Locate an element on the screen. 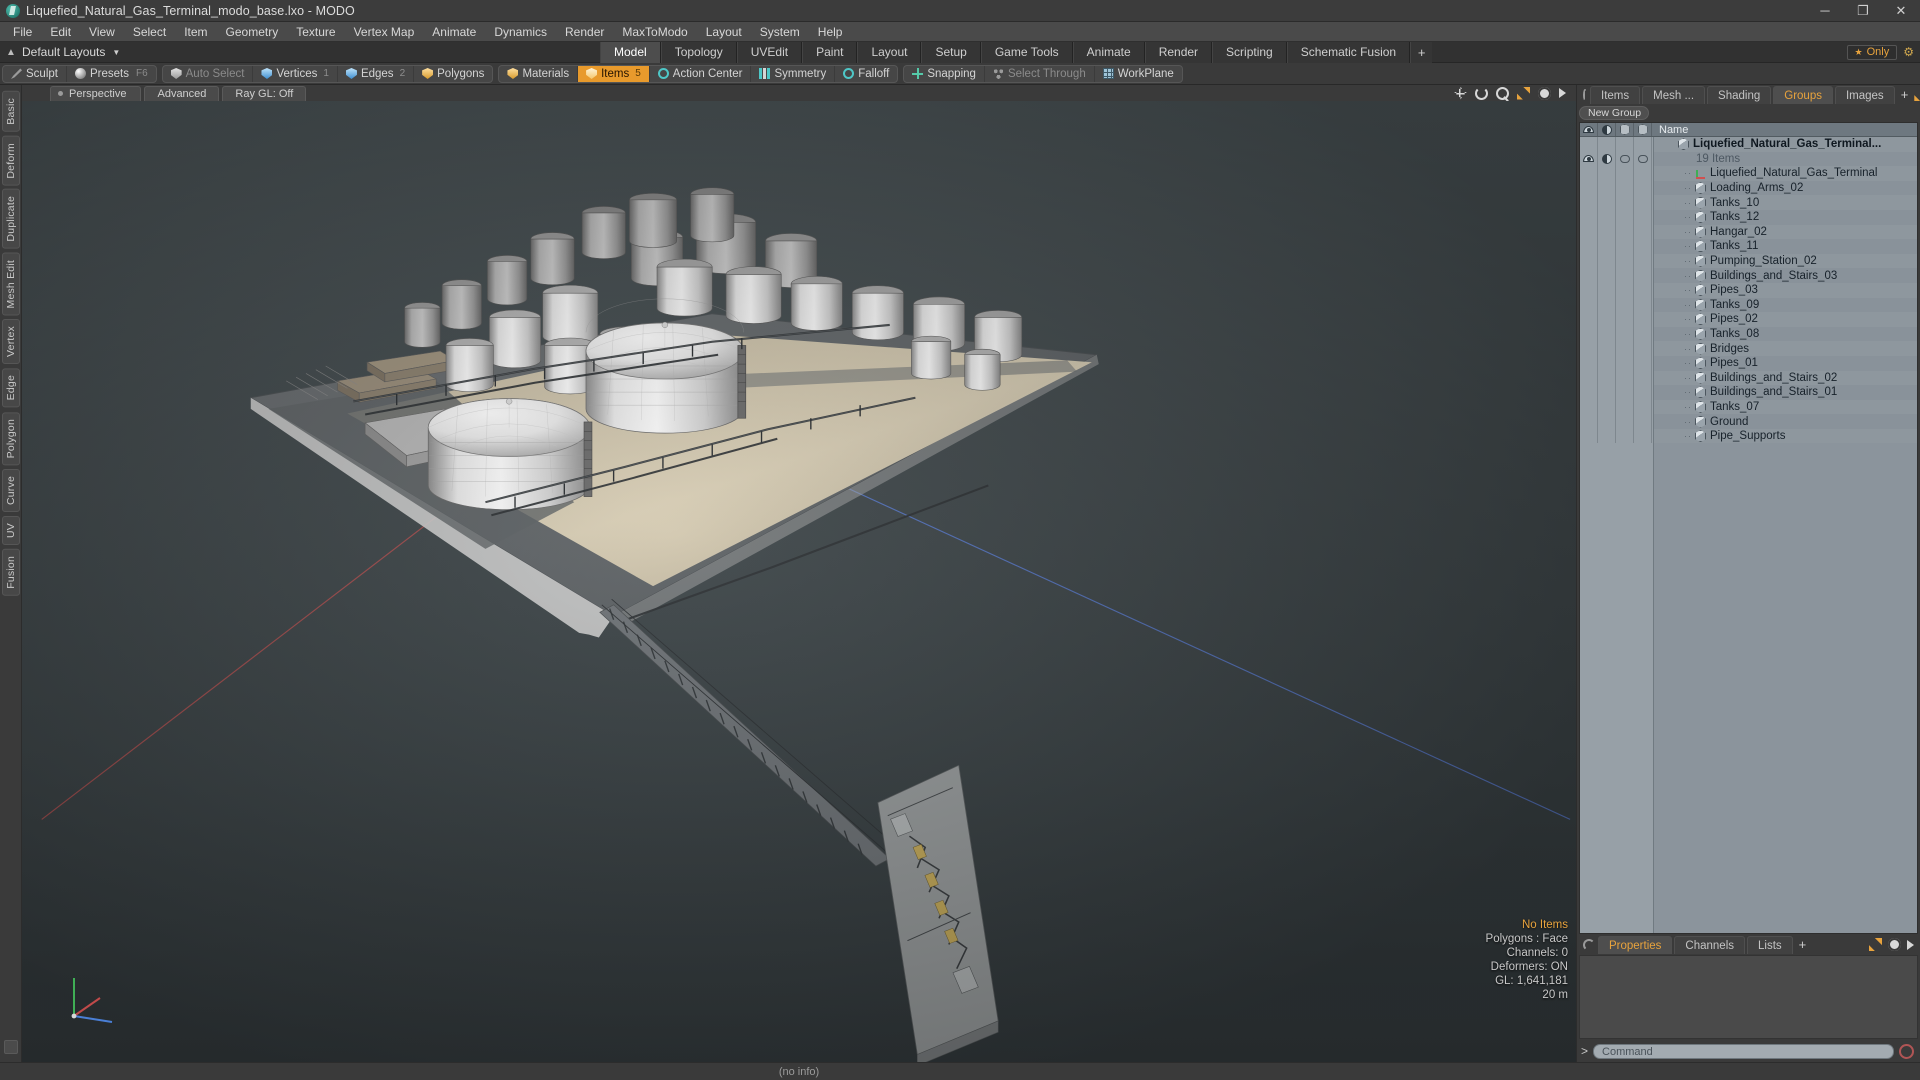 The image size is (1920, 1080). layout-tab-uvedit: UVEdit is located at coordinates (769, 52).